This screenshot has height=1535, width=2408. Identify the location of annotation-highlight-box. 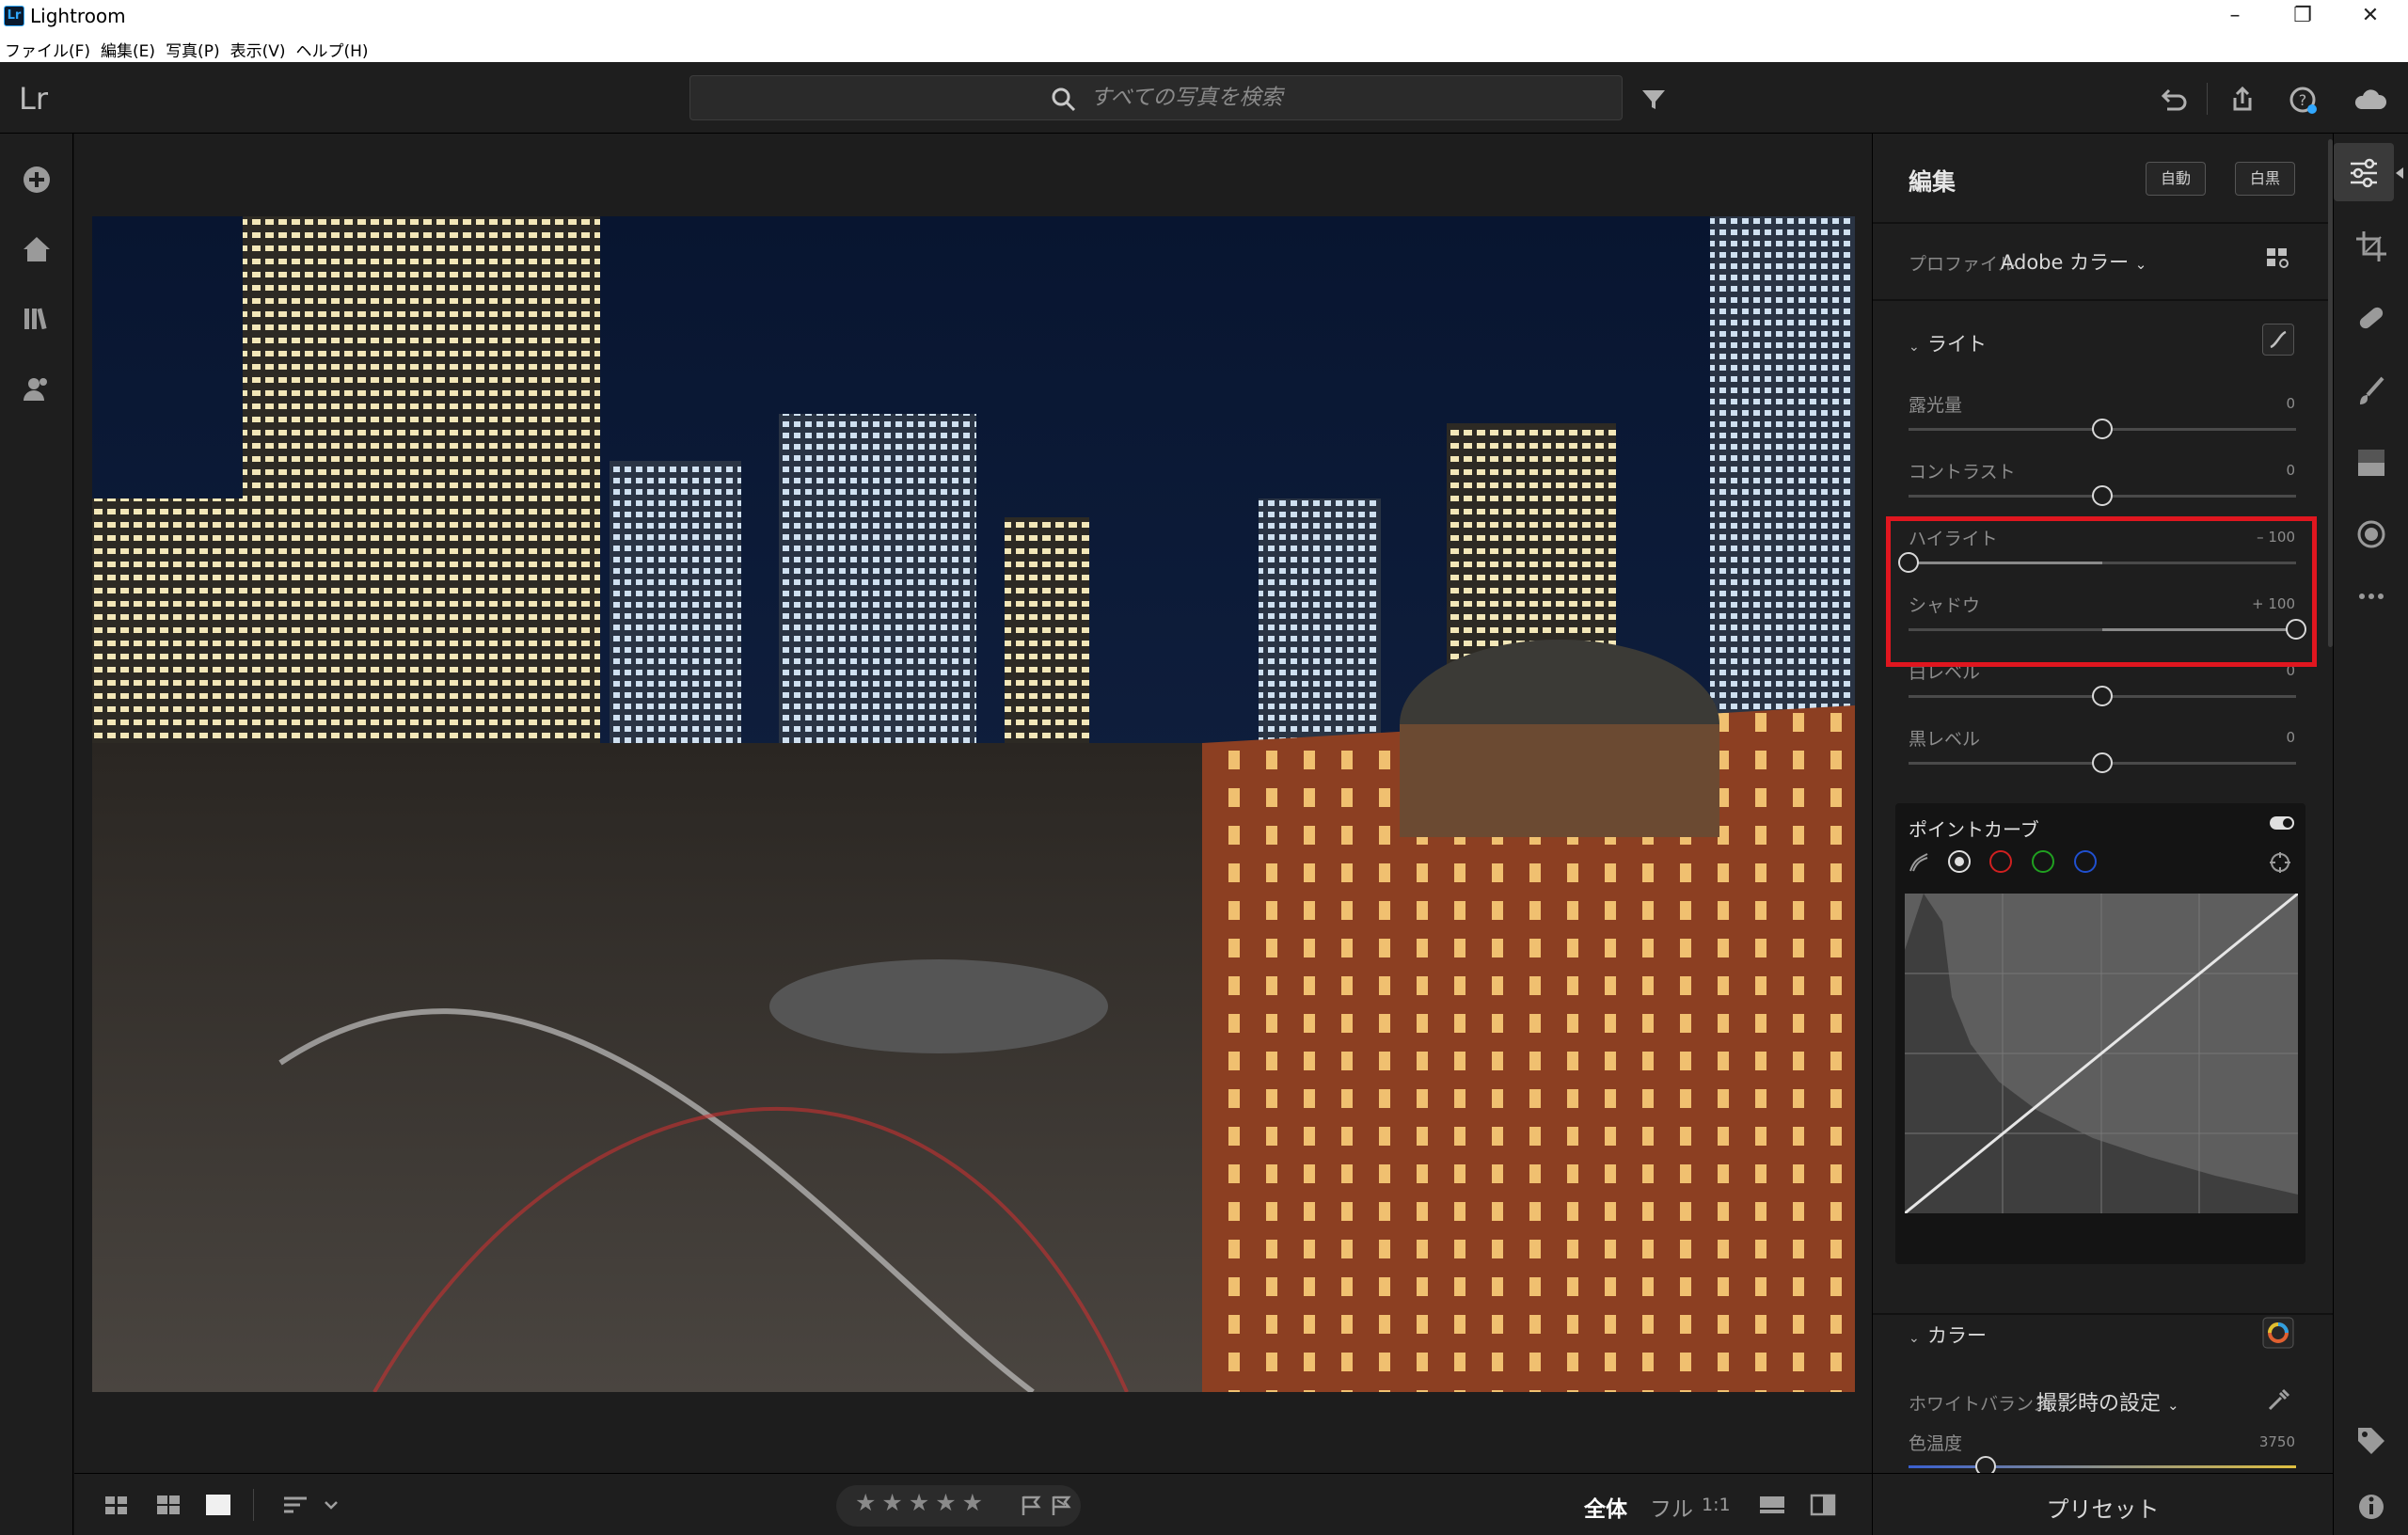
(2101, 591).